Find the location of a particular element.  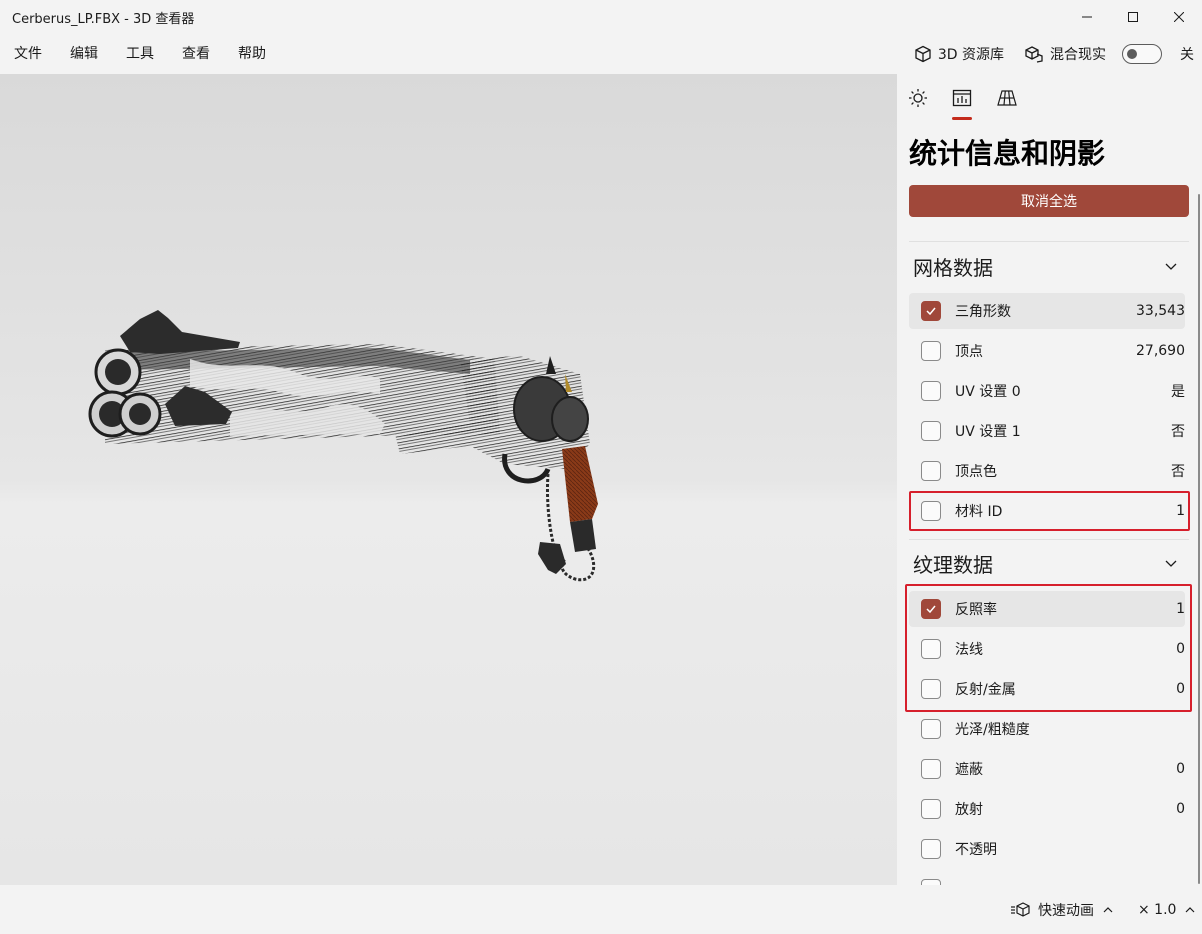

tab-grid is located at coordinates (1007, 98).